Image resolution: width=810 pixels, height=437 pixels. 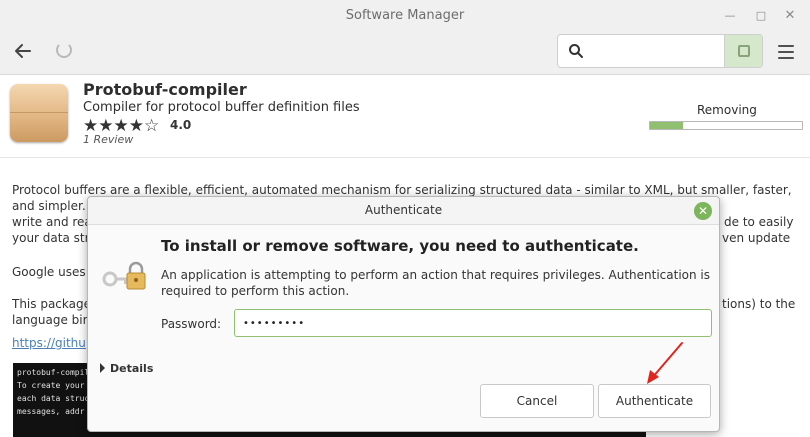 What do you see at coordinates (191, 324) in the screenshot?
I see `password-label: Password:` at bounding box center [191, 324].